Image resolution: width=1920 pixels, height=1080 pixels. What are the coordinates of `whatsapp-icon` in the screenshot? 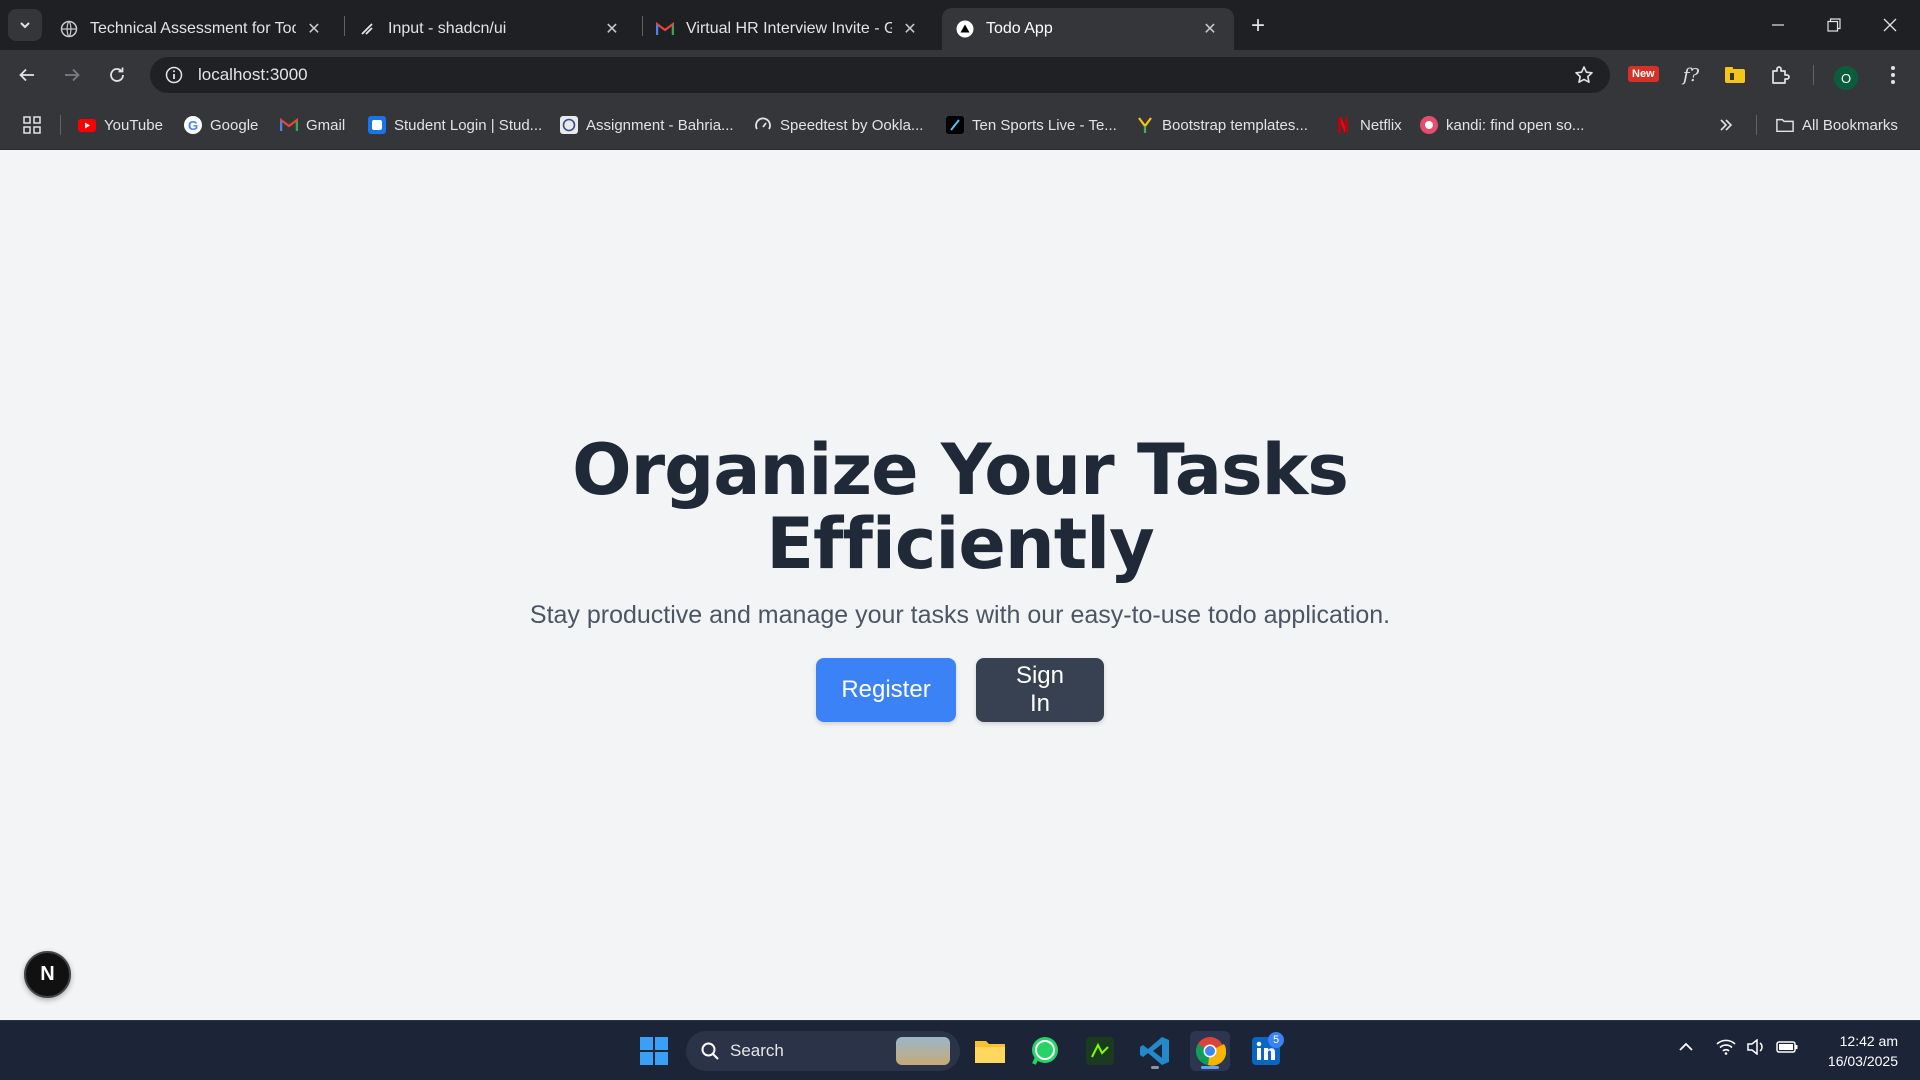 It's located at (1045, 1051).